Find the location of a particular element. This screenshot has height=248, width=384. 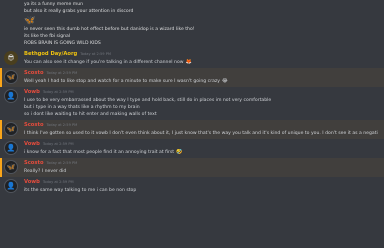

message-text: its like the fbi signal is located at coordinates (47, 36).